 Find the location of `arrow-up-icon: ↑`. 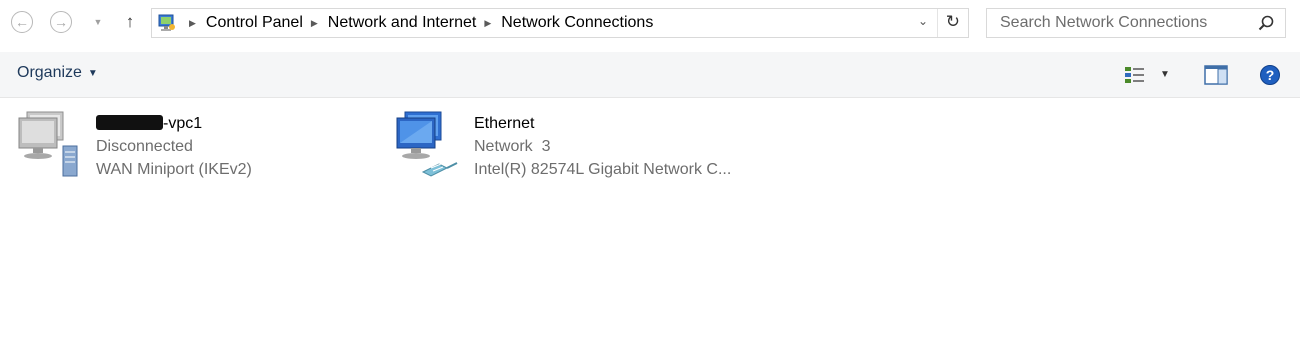

arrow-up-icon: ↑ is located at coordinates (130, 21).